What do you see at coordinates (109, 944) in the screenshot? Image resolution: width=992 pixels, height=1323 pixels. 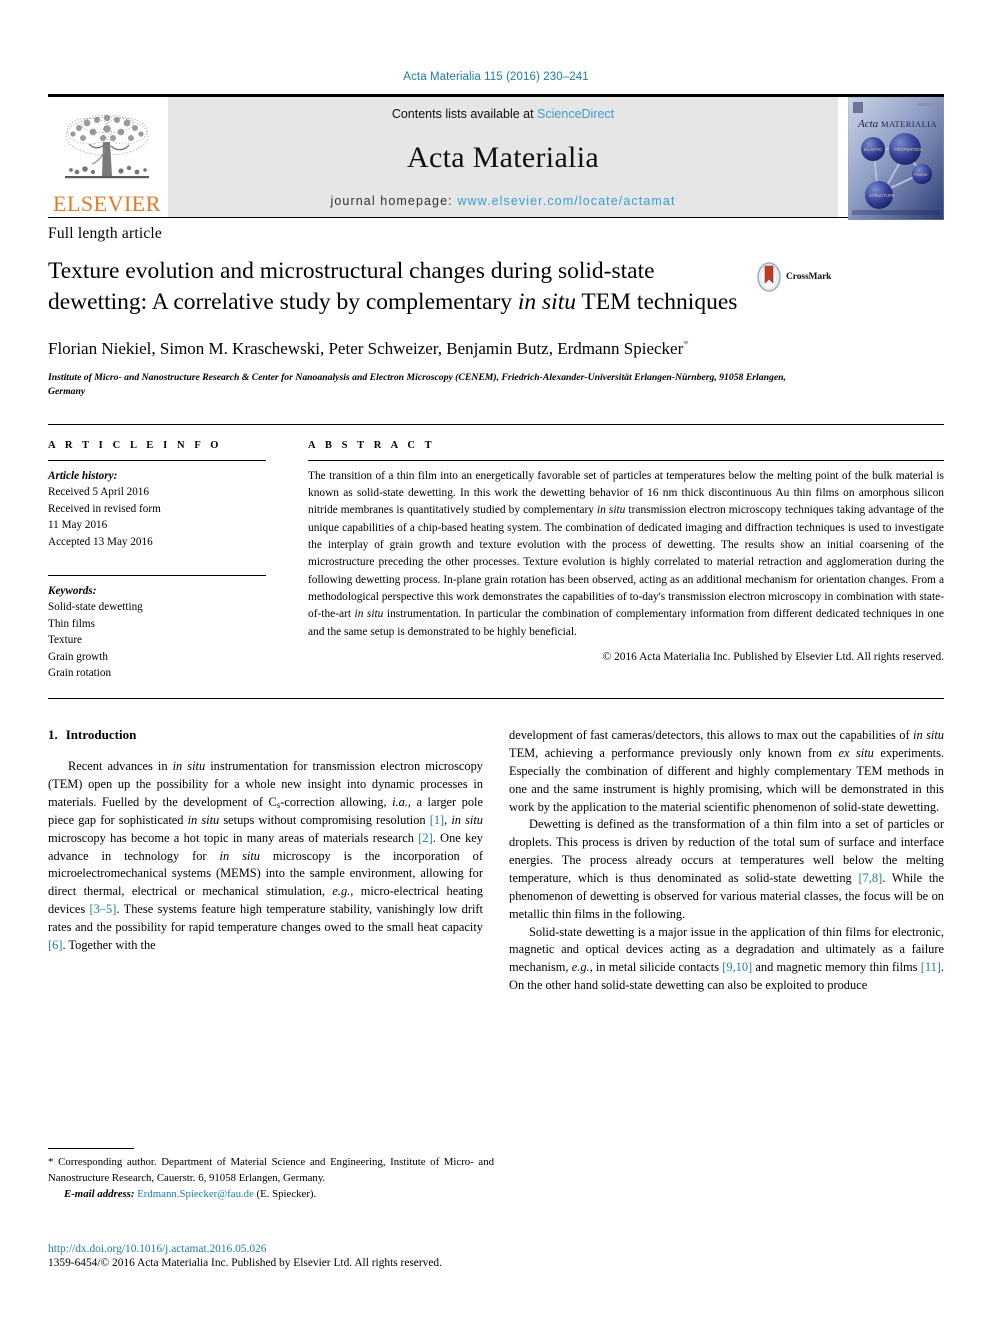 I see `seg: . Together with the` at bounding box center [109, 944].